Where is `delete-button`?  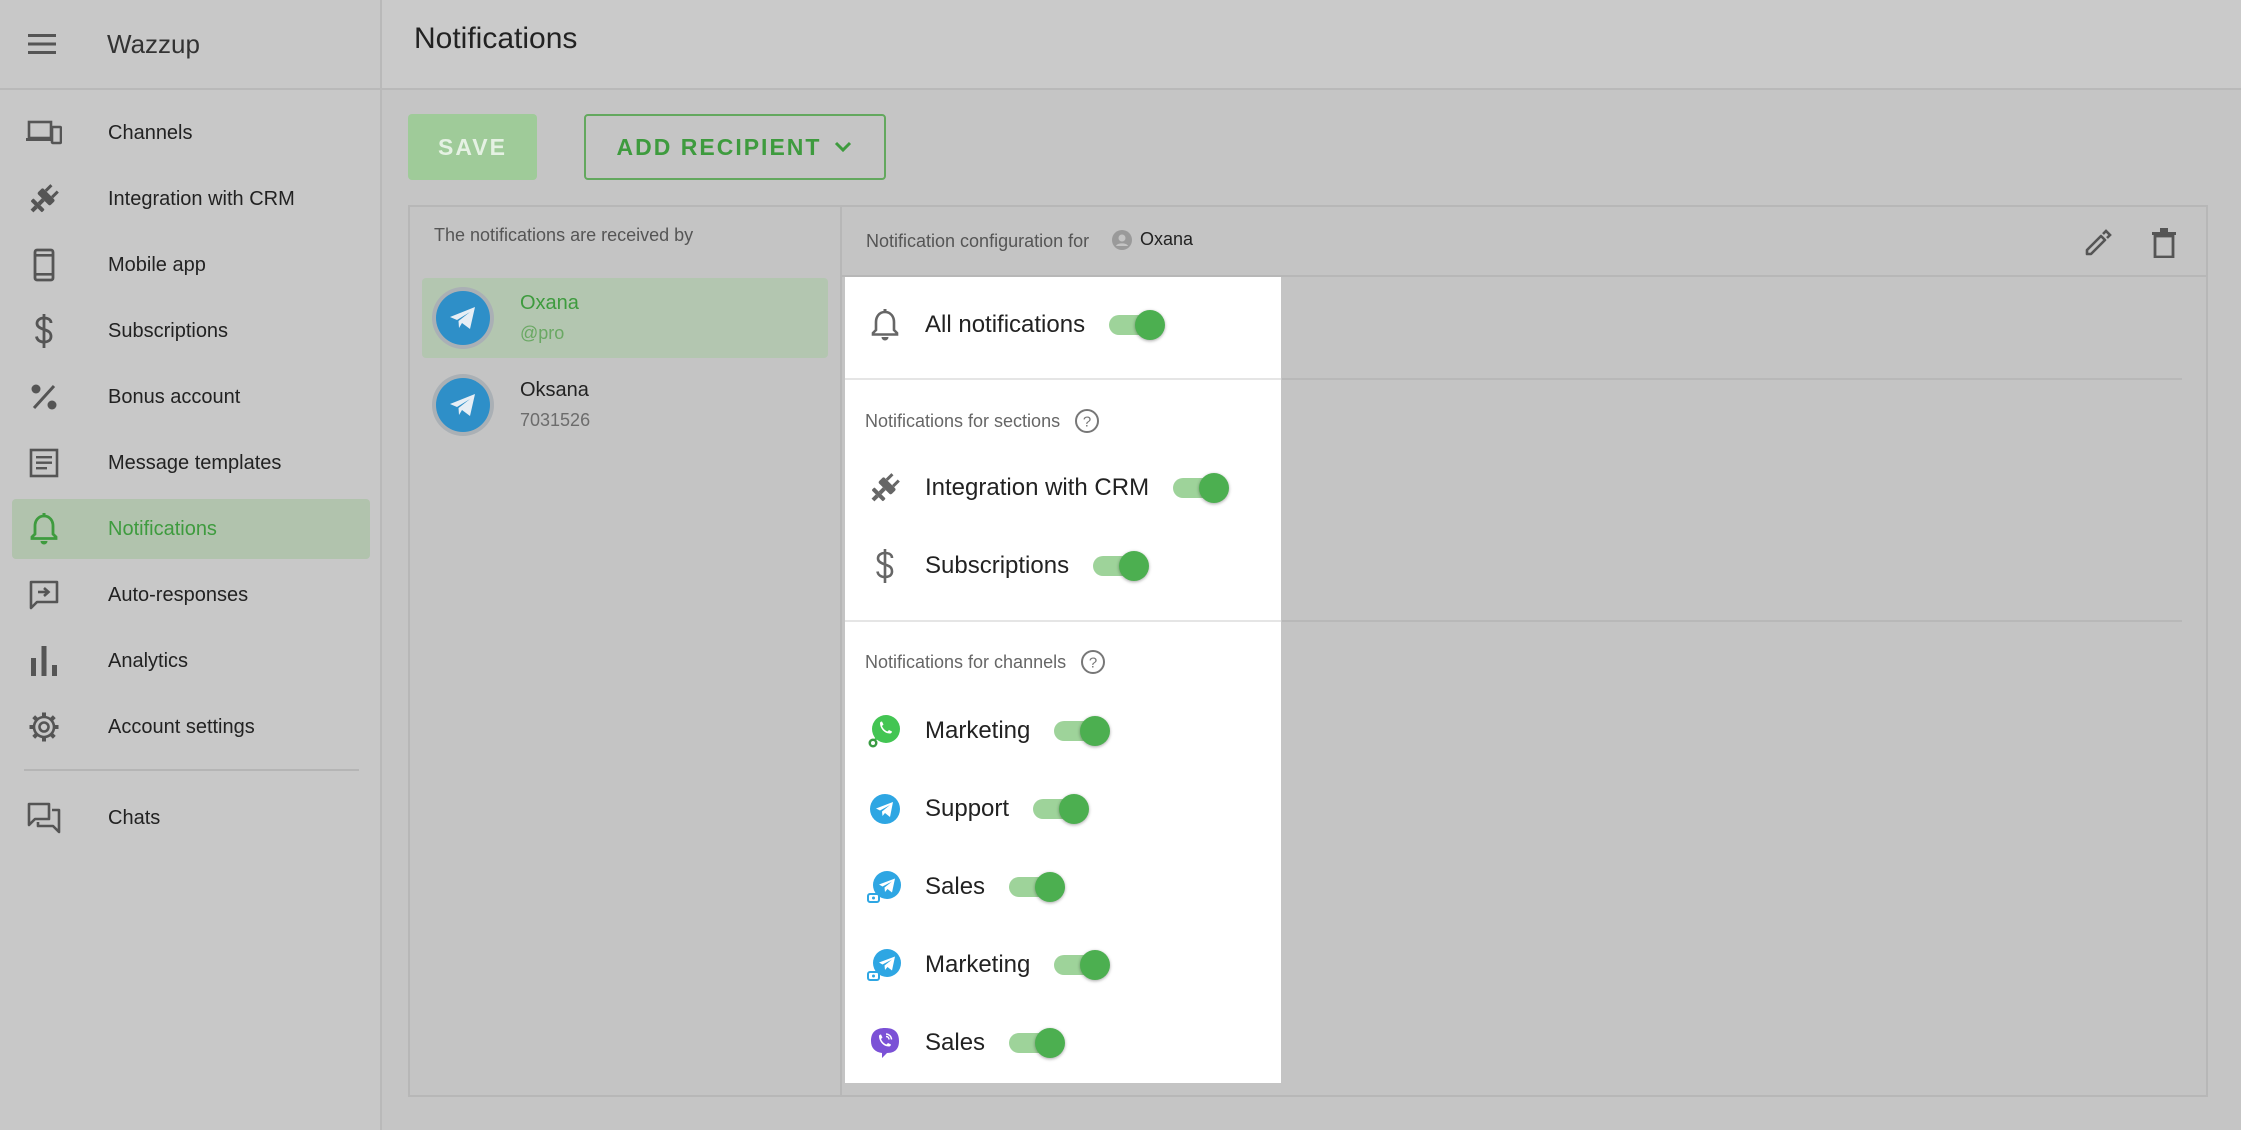
delete-button is located at coordinates (2164, 243).